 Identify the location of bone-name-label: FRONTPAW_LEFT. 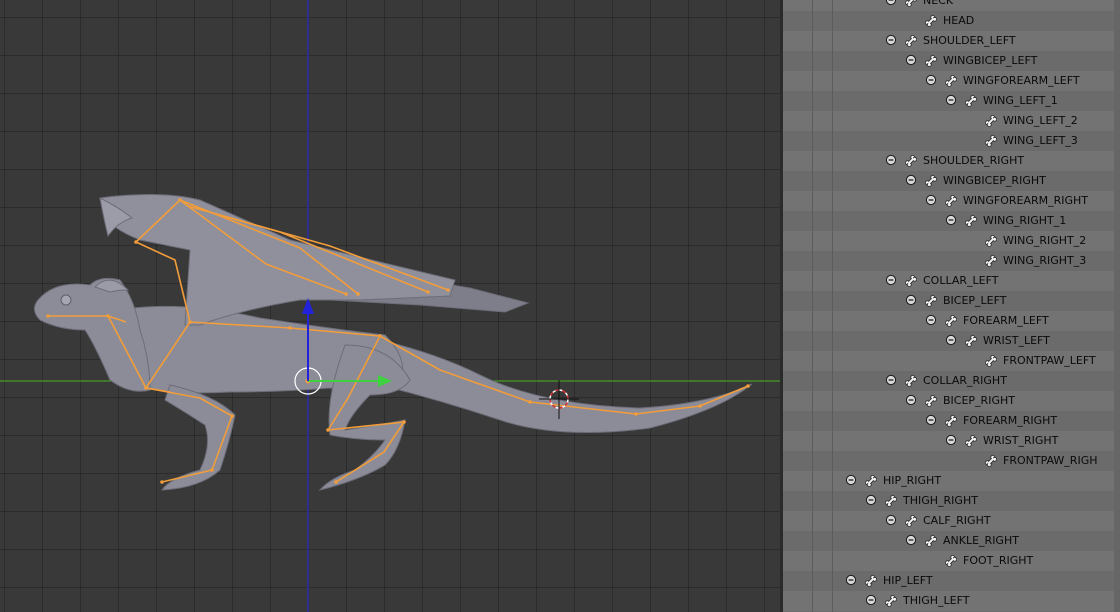
(1049, 361).